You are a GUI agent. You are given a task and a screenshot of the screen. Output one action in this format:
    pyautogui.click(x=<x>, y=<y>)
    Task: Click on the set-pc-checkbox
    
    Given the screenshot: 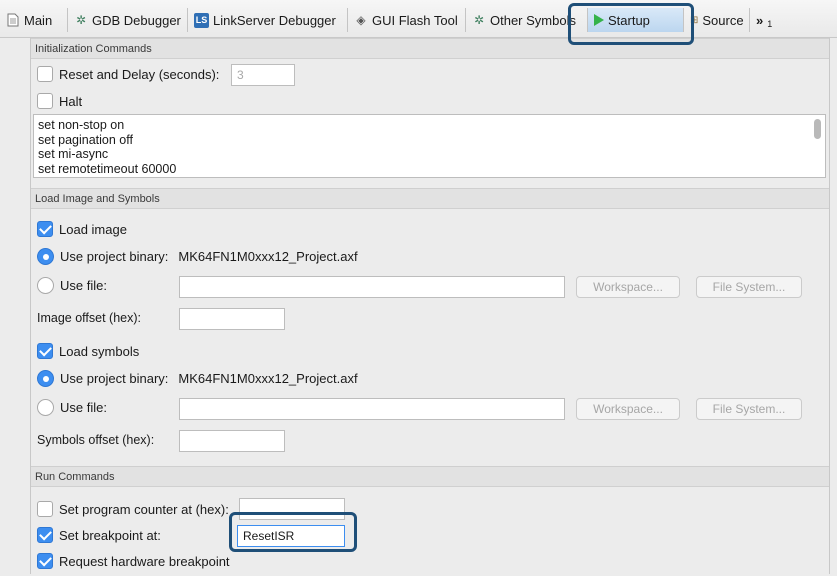 What is the action you would take?
    pyautogui.click(x=45, y=509)
    